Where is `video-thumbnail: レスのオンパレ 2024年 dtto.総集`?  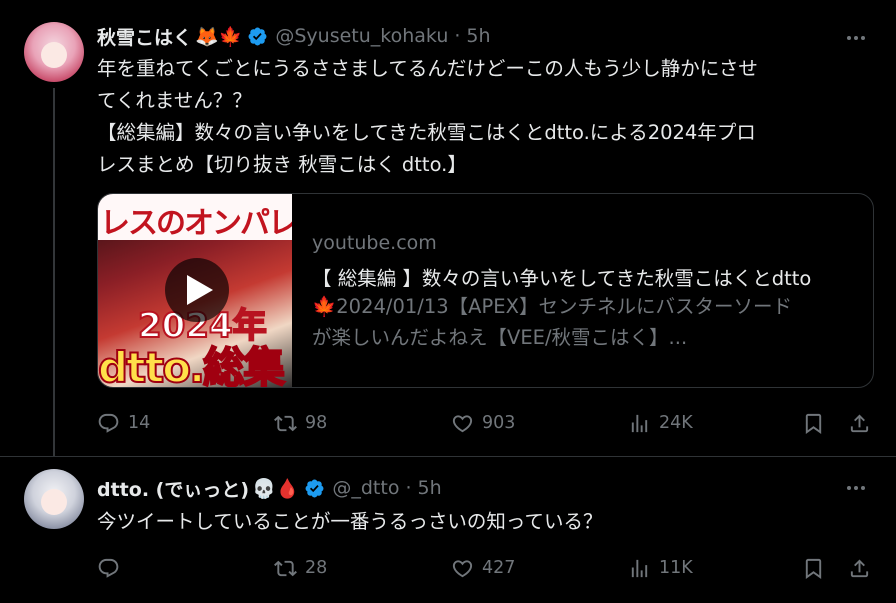
video-thumbnail: レスのオンパレ 2024年 dtto.総集 is located at coordinates (195, 291).